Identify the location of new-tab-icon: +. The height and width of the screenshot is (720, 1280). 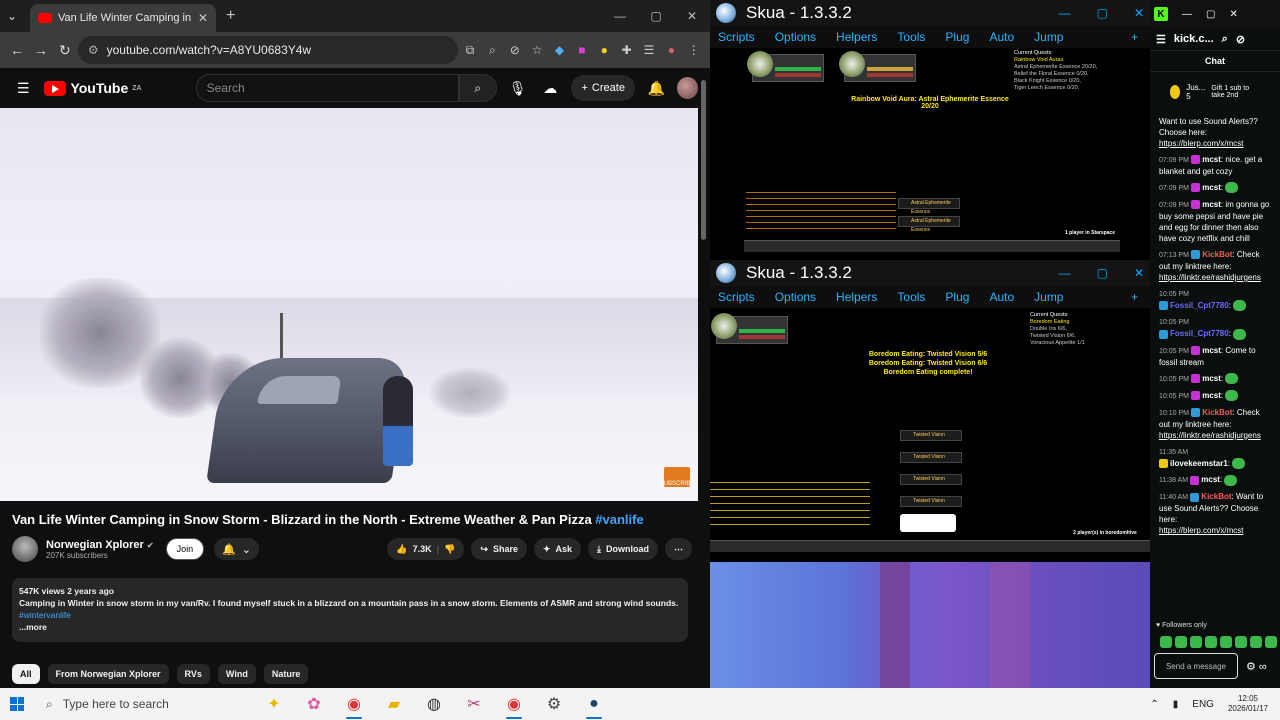
(230, 16).